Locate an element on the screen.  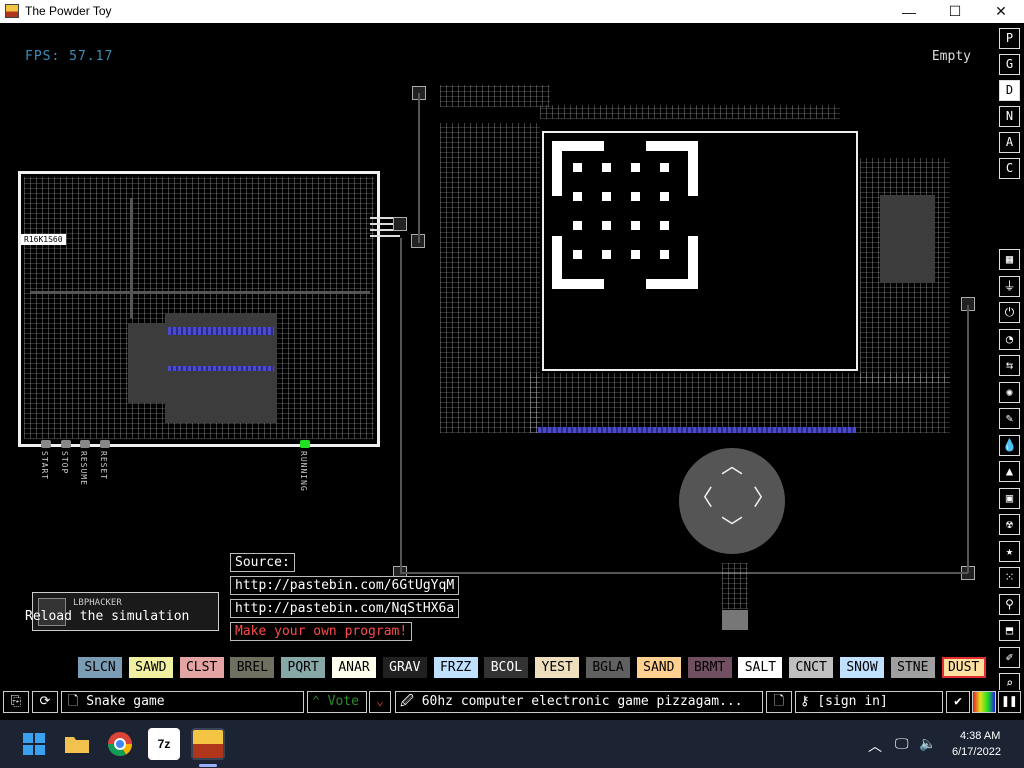
volume-icon: 🔈 is located at coordinates (927, 743).